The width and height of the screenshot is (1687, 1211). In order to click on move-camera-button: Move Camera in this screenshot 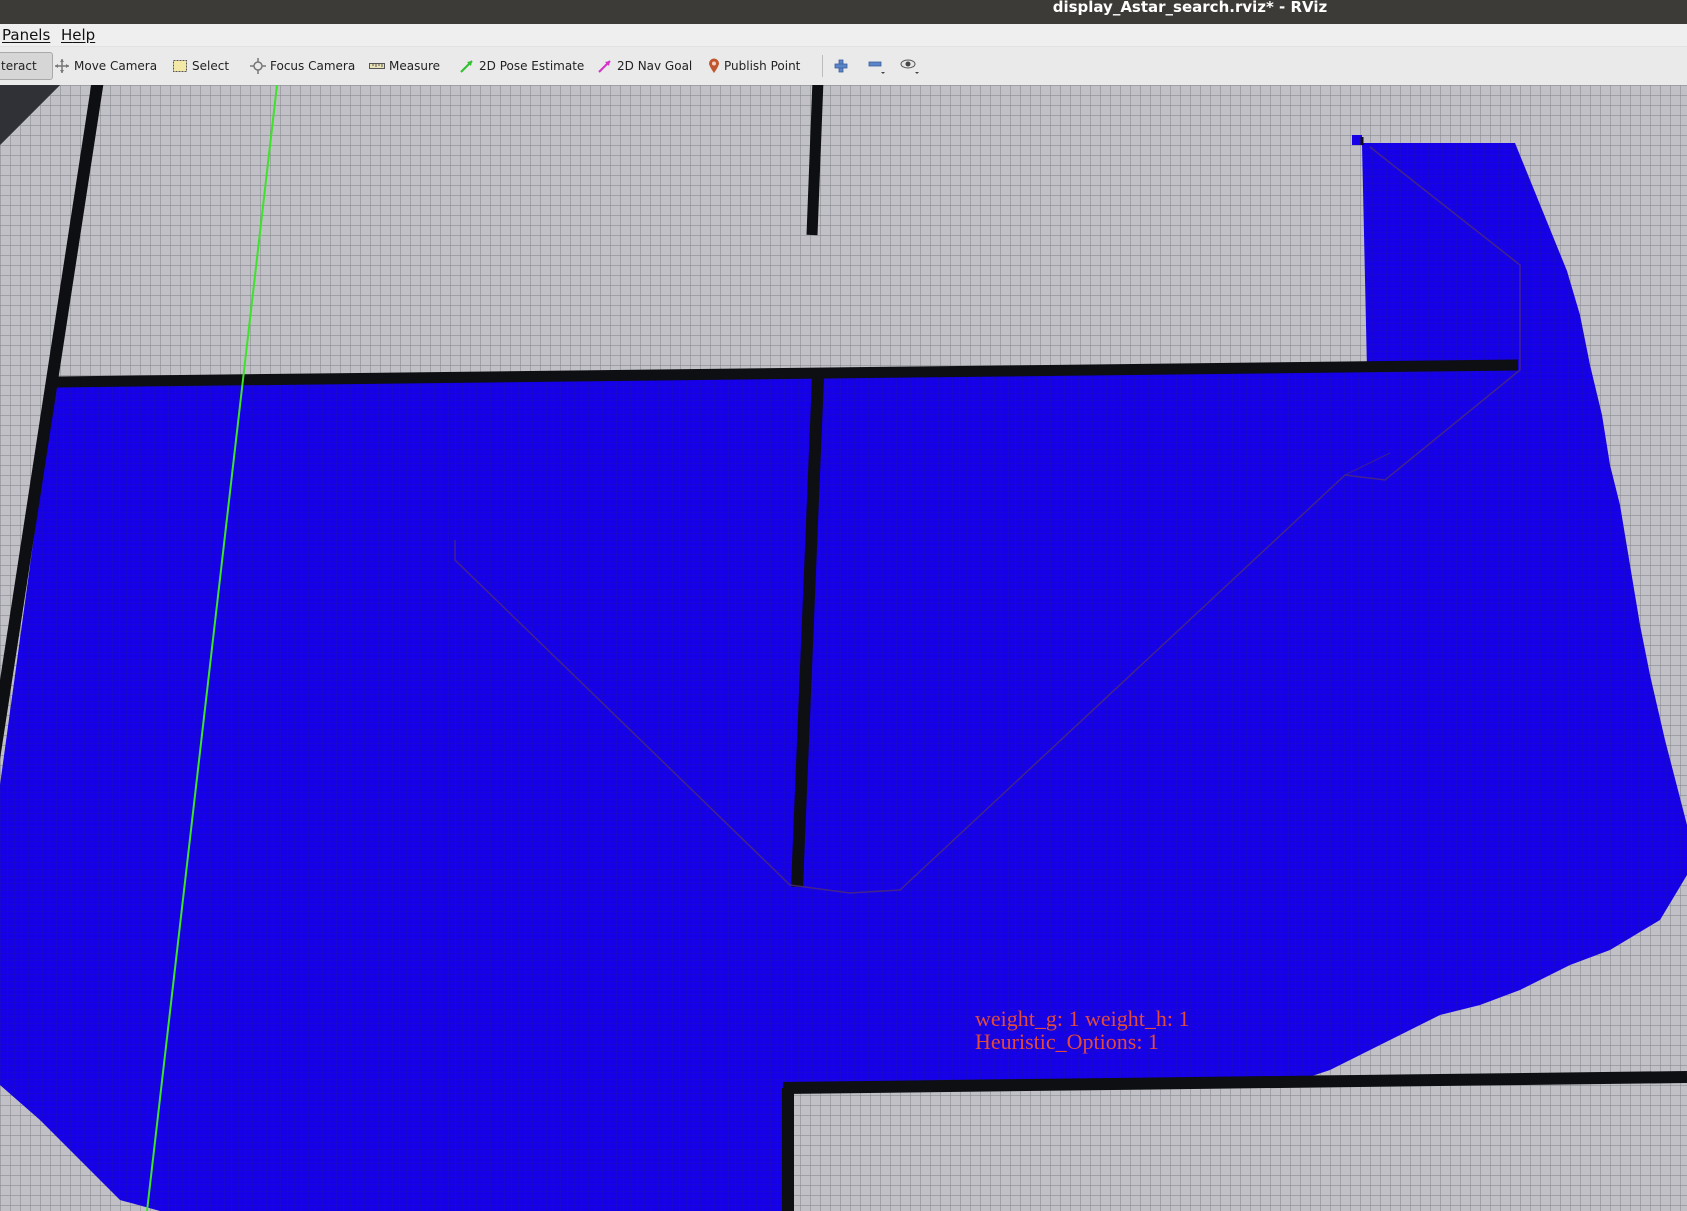, I will do `click(105, 66)`.